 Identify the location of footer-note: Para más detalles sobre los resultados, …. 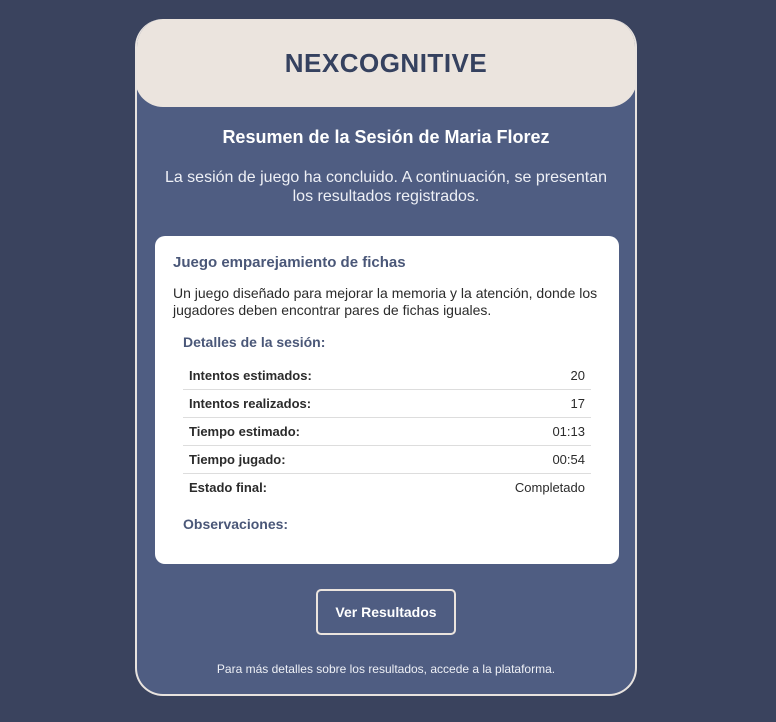
(386, 669).